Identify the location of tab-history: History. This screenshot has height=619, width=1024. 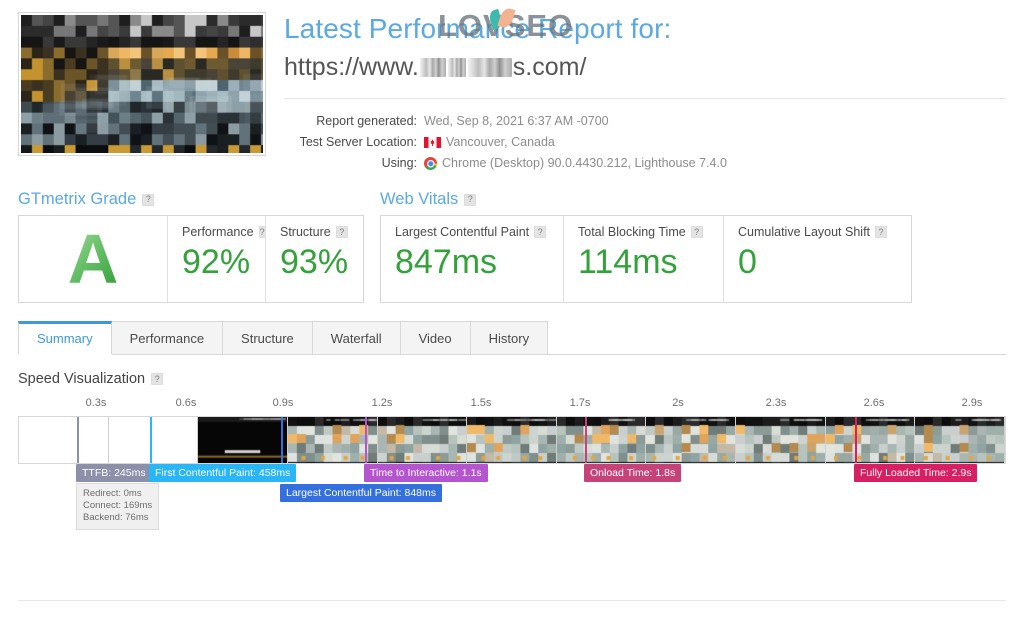
(509, 337).